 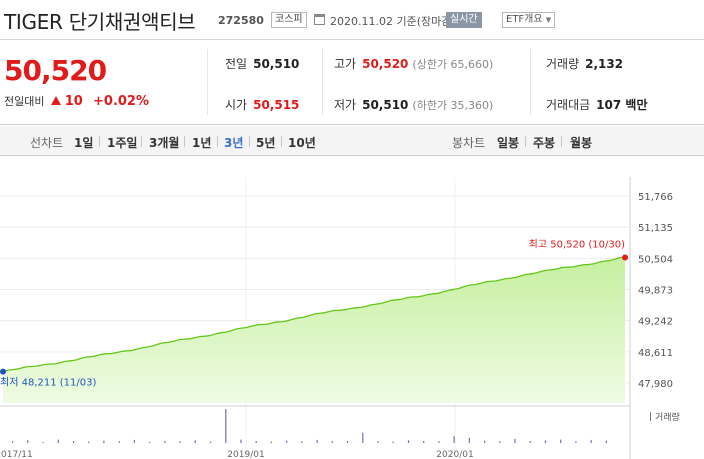 What do you see at coordinates (48, 383) in the screenshot?
I see `low-label: 최저 48,211 (11/03)` at bounding box center [48, 383].